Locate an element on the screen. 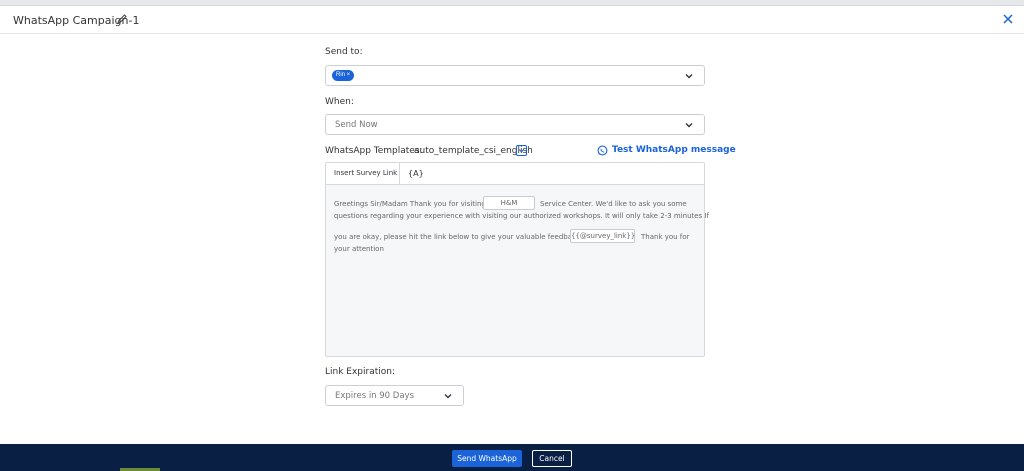 This screenshot has height=471, width=1024. insert-field-button: {A} is located at coordinates (416, 173).